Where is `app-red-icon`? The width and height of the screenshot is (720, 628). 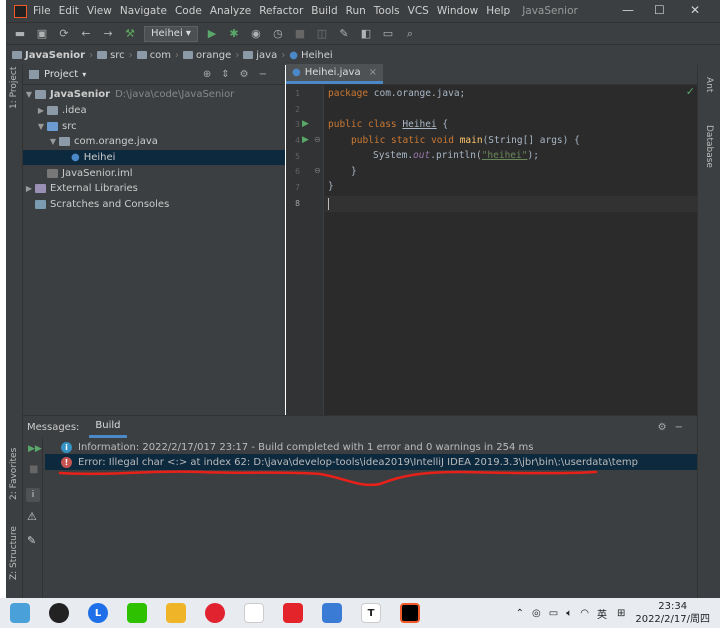 app-red-icon is located at coordinates (293, 613).